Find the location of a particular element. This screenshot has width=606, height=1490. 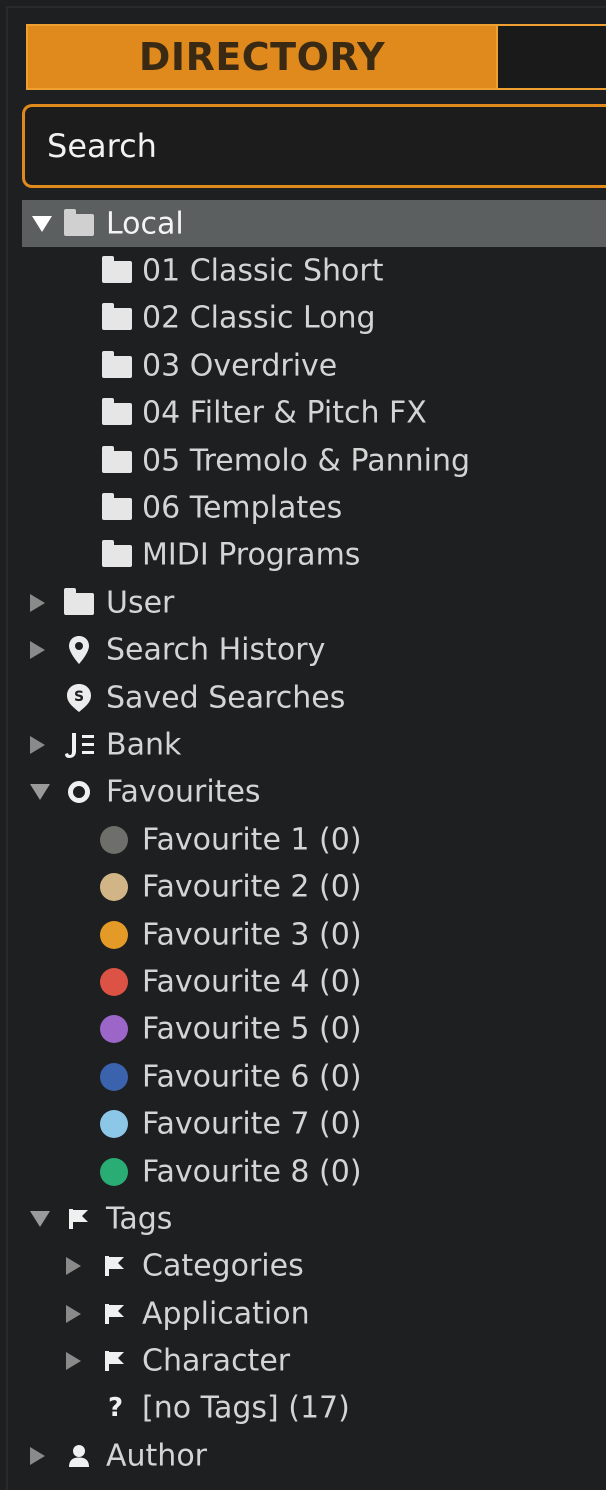

tab-bar: DIRECTORY is located at coordinates (316, 57).